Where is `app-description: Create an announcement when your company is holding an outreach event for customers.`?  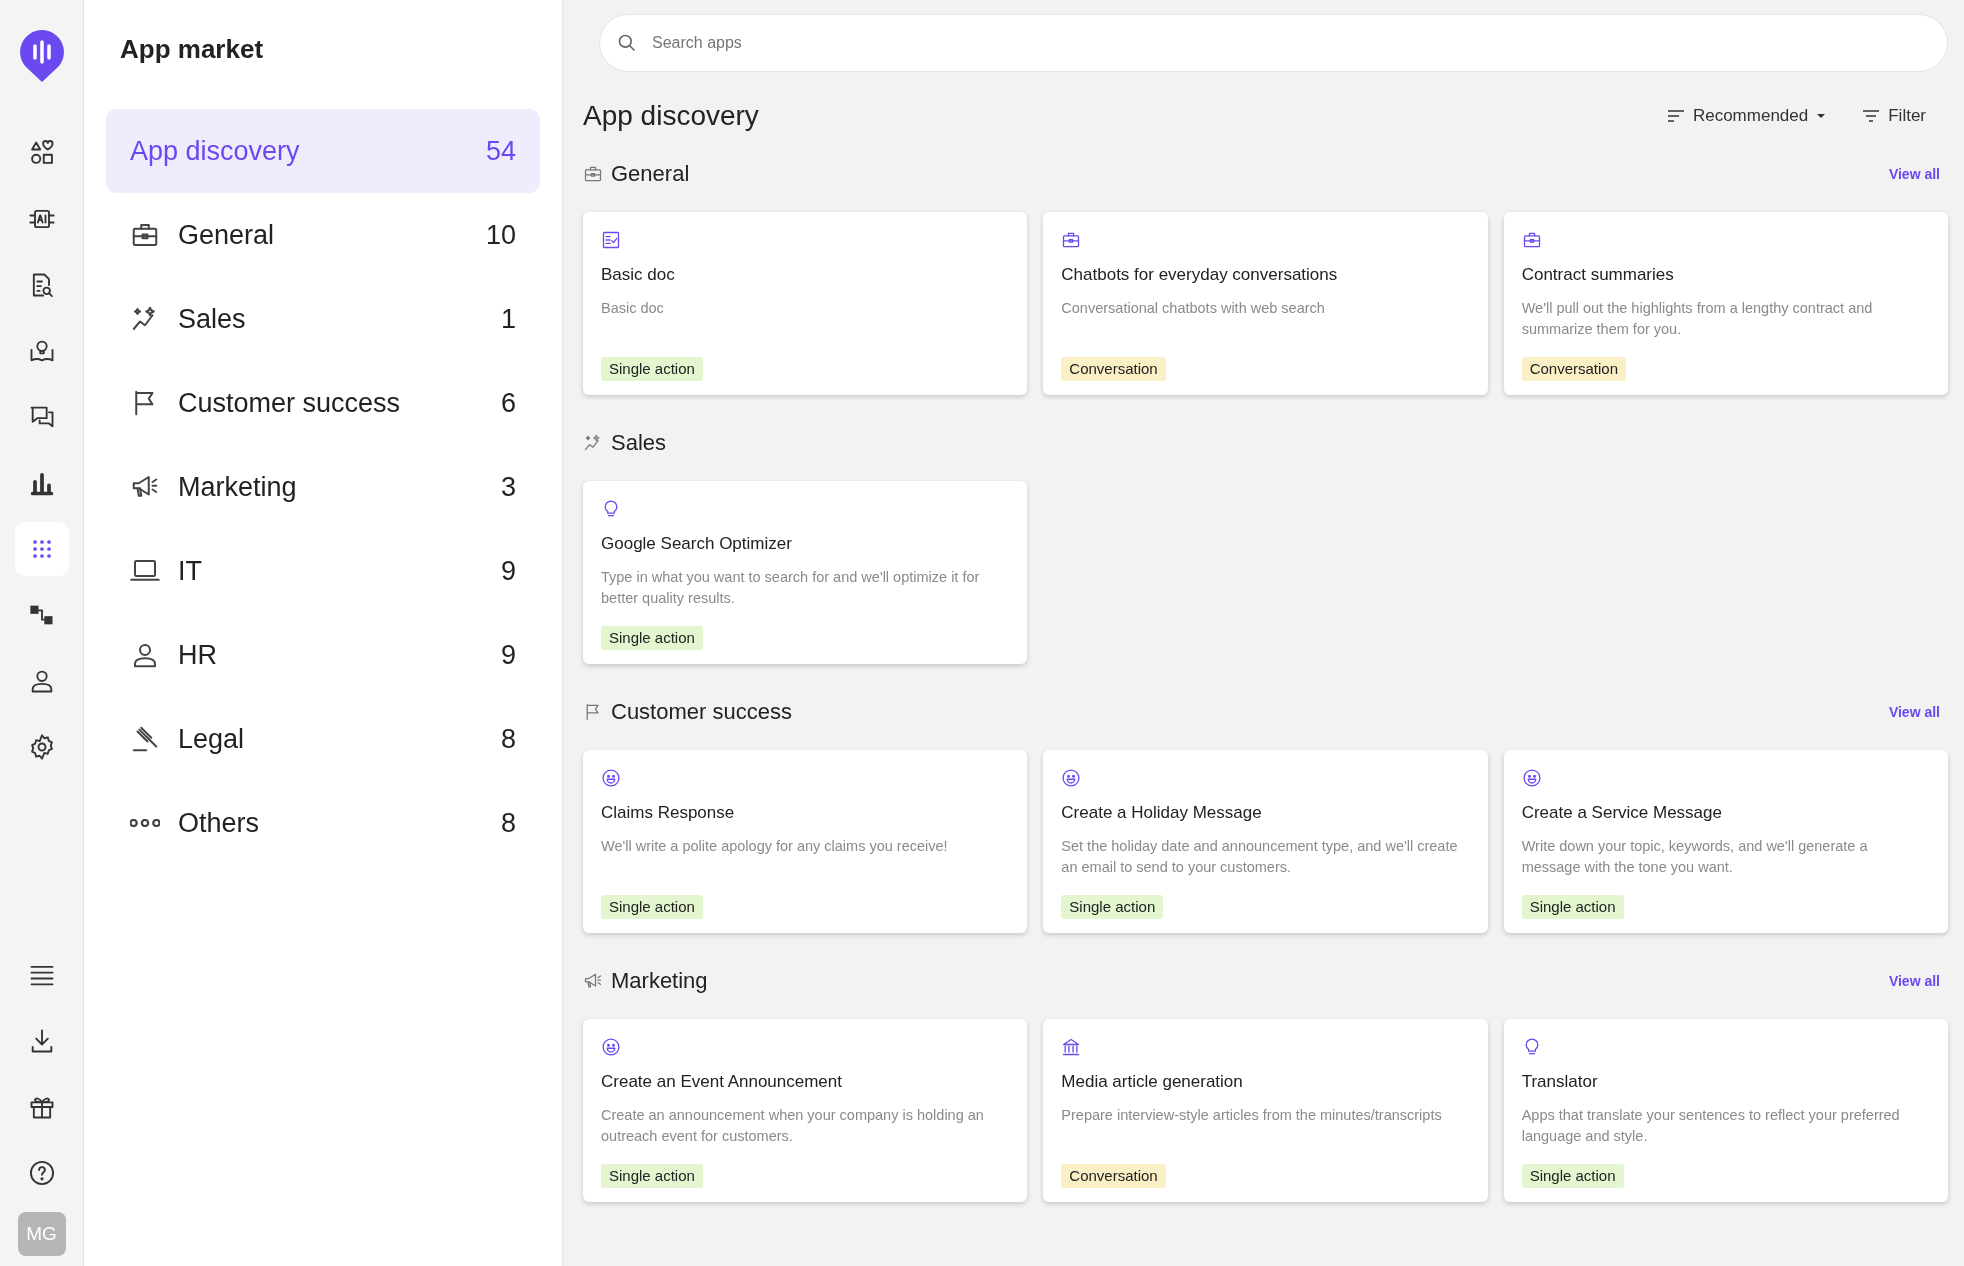
app-description: Create an announcement when your company is holding an outreach event for customers. is located at coordinates (793, 1125).